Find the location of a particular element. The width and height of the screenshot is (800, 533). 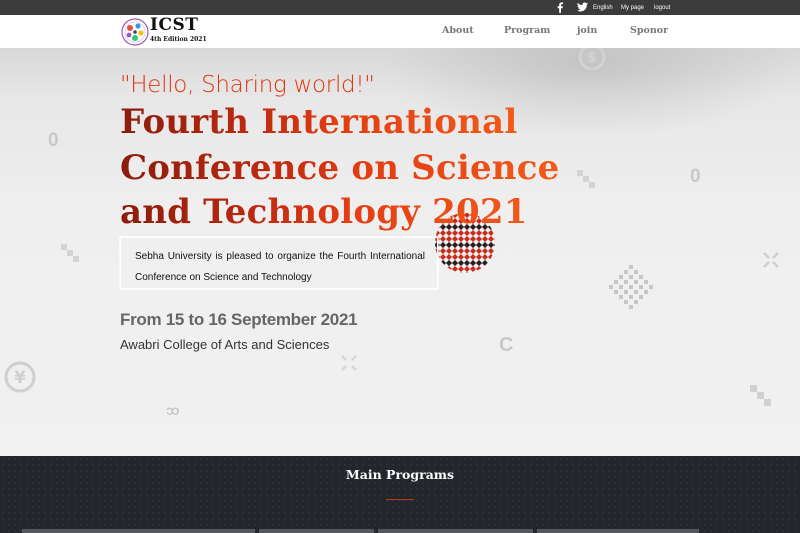

c-glyph-icon: C is located at coordinates (506, 345).